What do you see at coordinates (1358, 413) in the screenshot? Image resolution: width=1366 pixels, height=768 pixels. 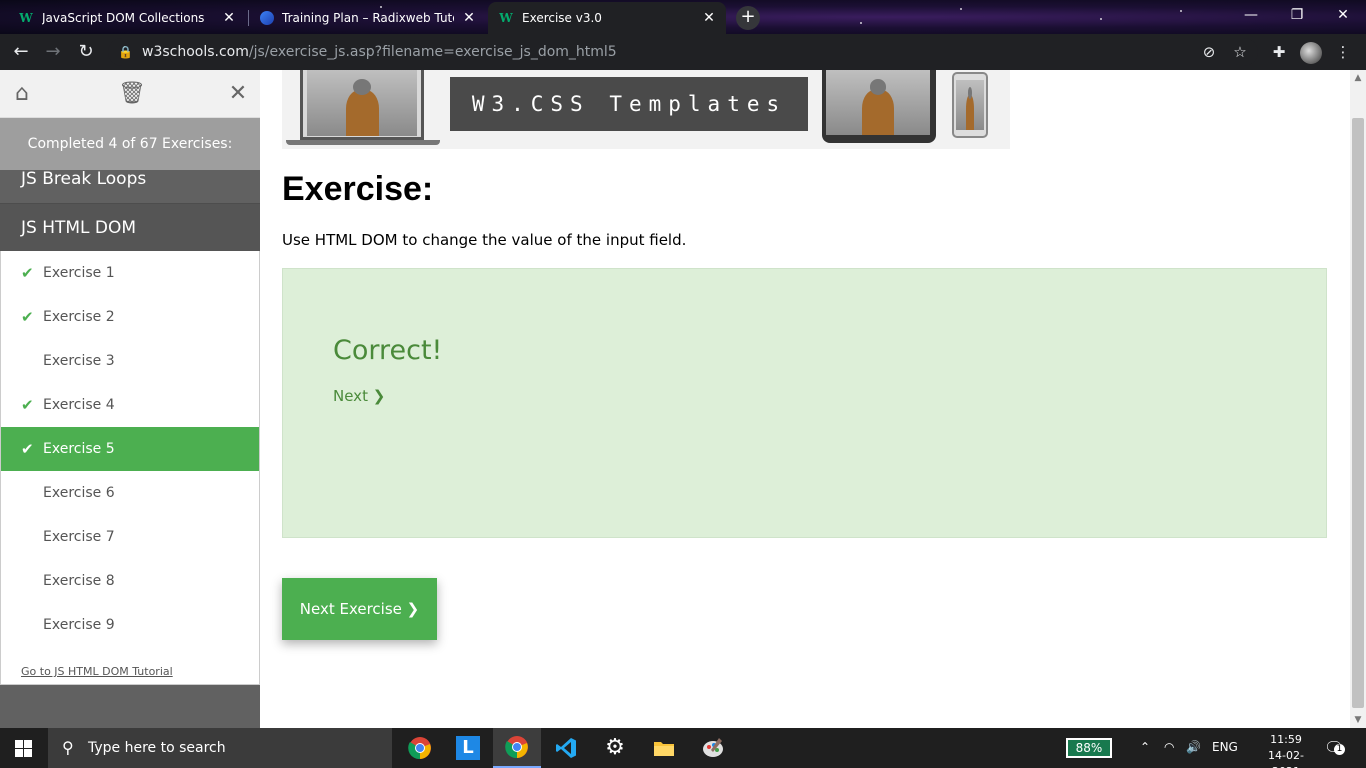 I see `scroll-thumb` at bounding box center [1358, 413].